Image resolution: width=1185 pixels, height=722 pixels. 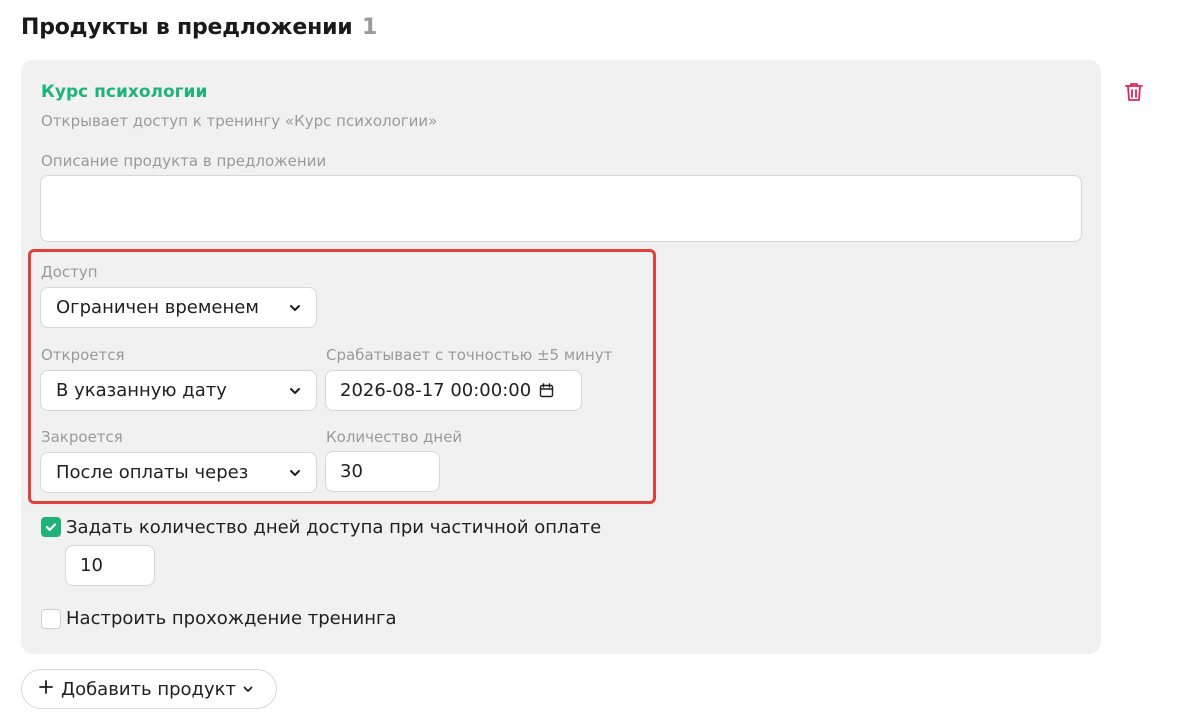 What do you see at coordinates (231, 618) in the screenshot?
I see `training-settings-label: Настроить прохождение тренинга` at bounding box center [231, 618].